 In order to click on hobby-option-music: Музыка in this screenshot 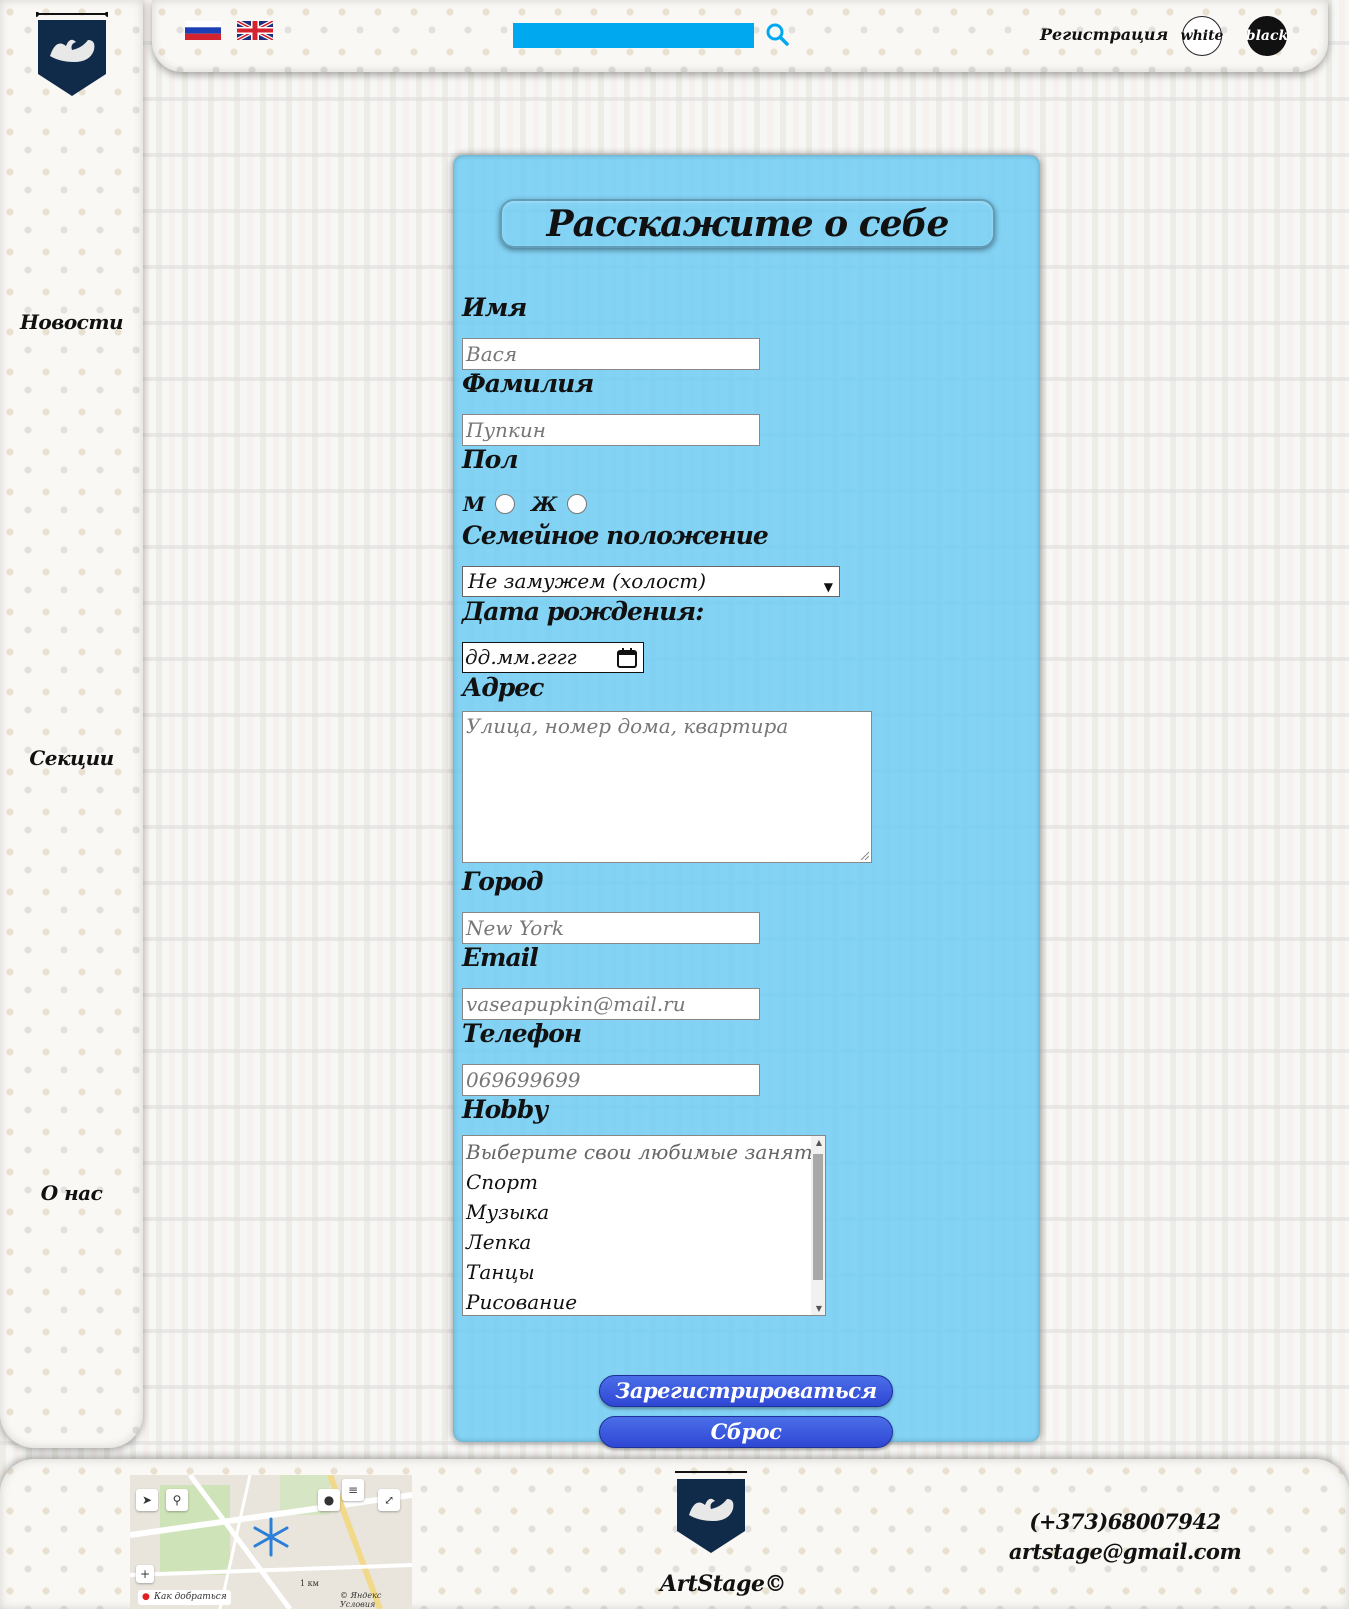, I will do `click(644, 1212)`.